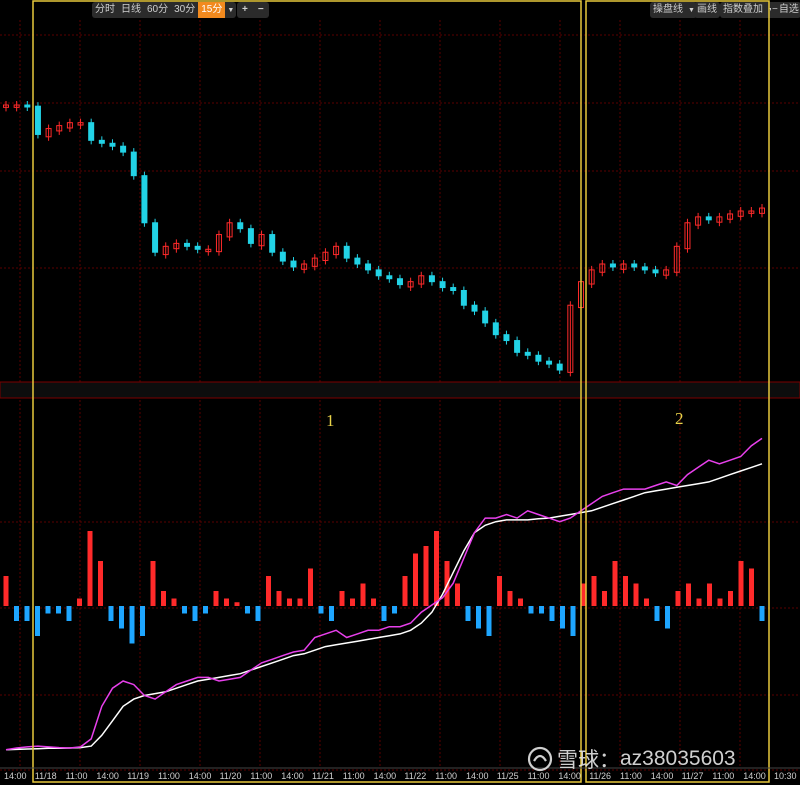  Describe the element at coordinates (231, 776) in the screenshot. I see `x-axis-tick-label: 11/20` at that location.